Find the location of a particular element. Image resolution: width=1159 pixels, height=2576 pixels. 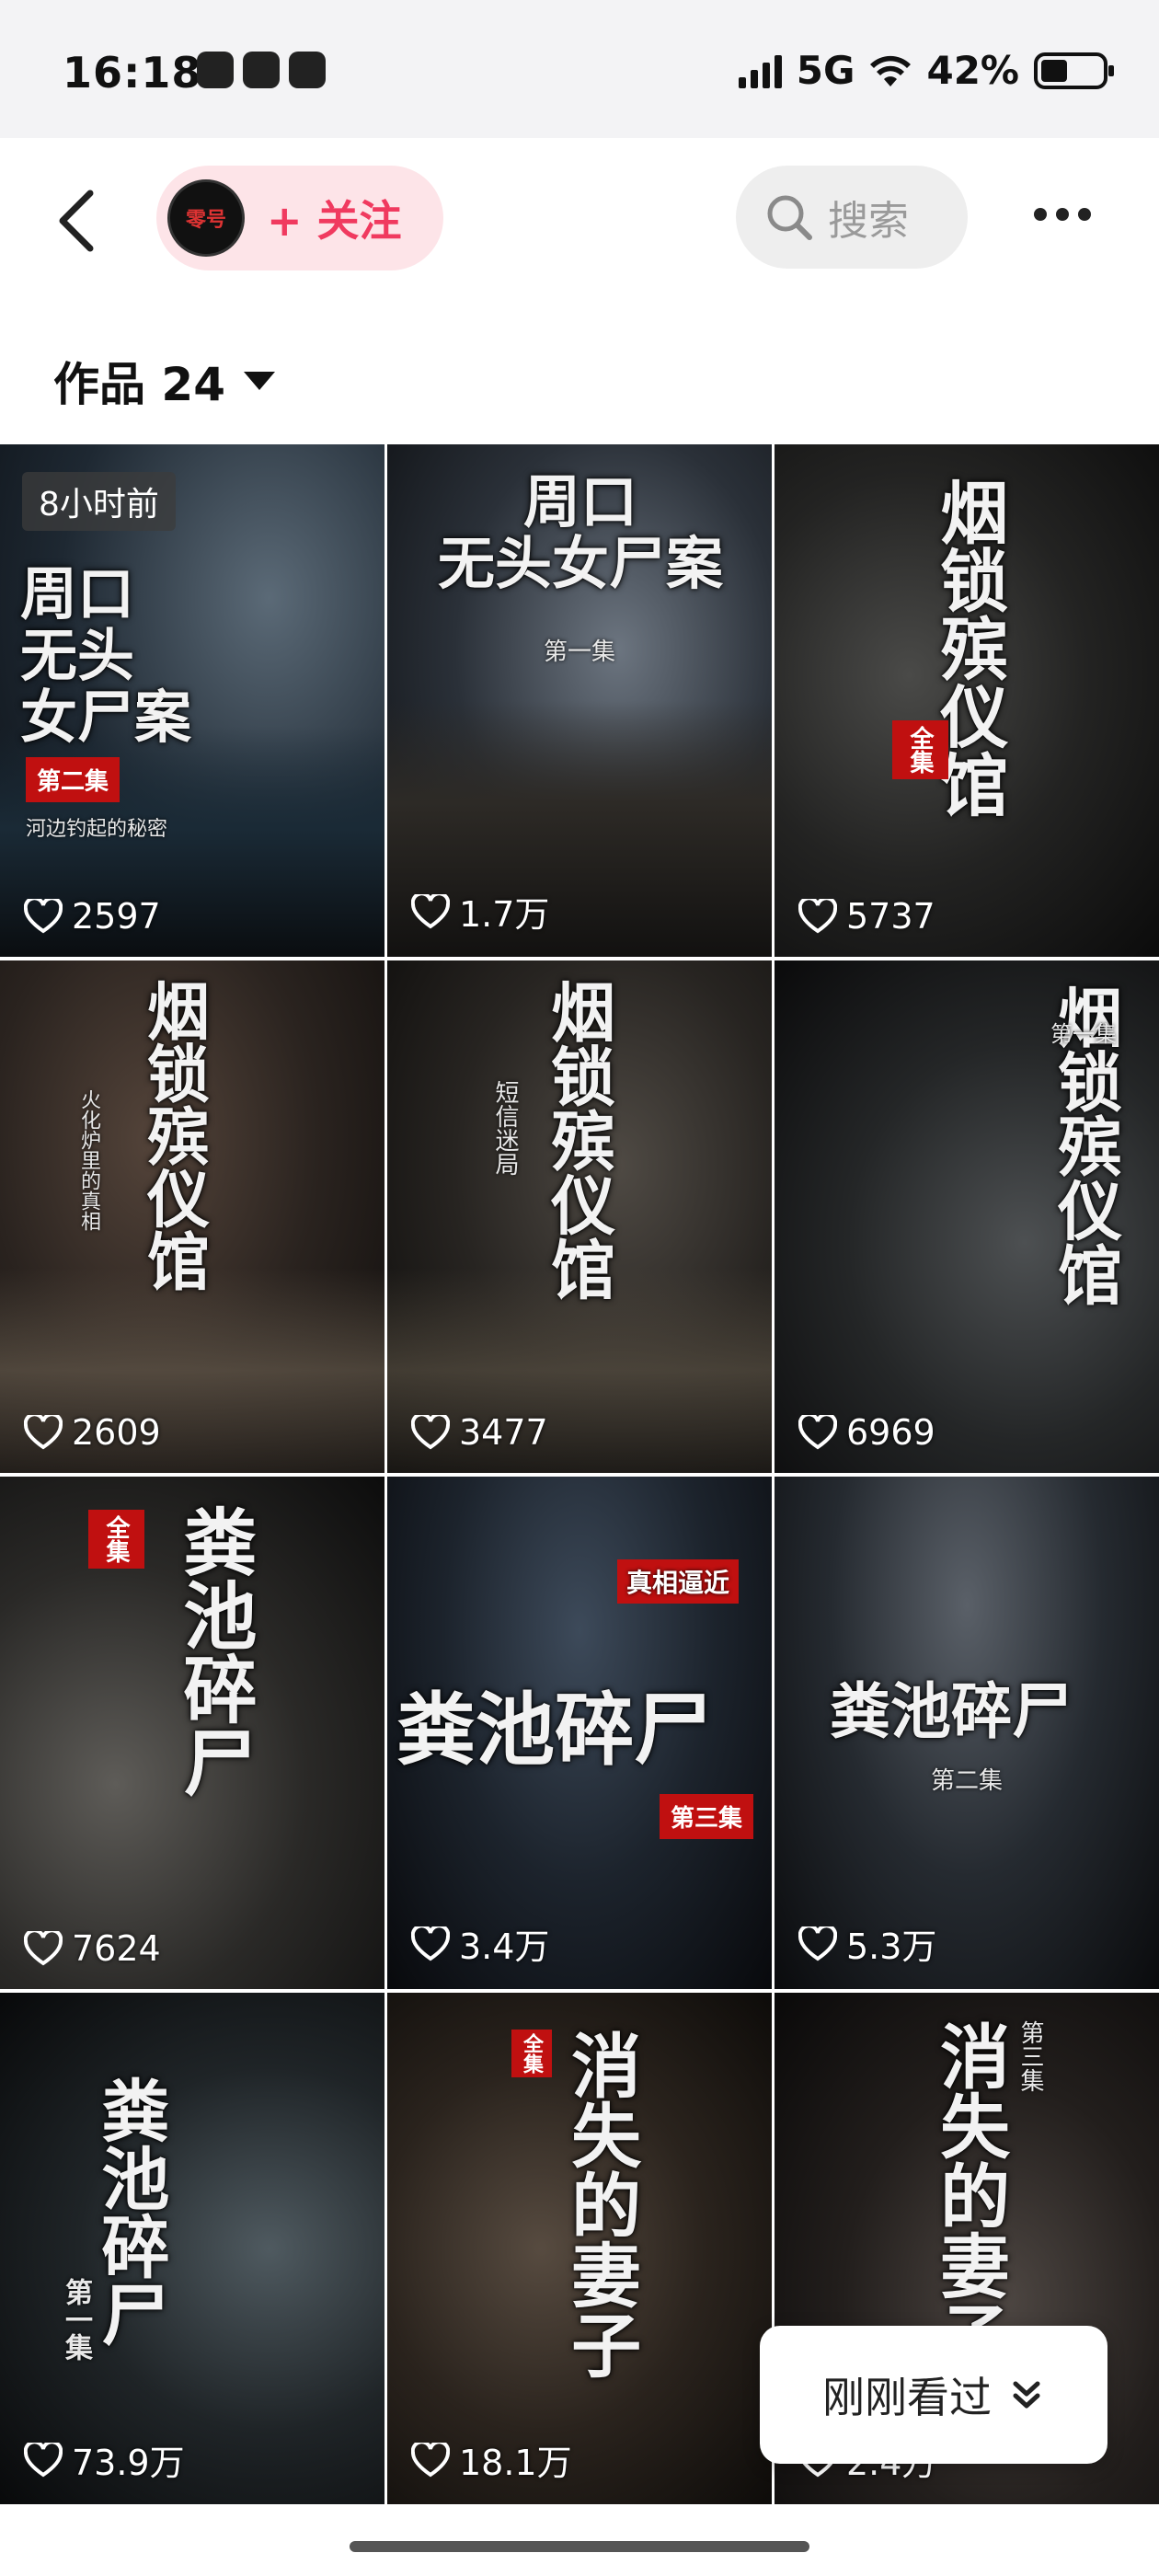

tile-subtitle: 真相逼近 is located at coordinates (678, 1581).